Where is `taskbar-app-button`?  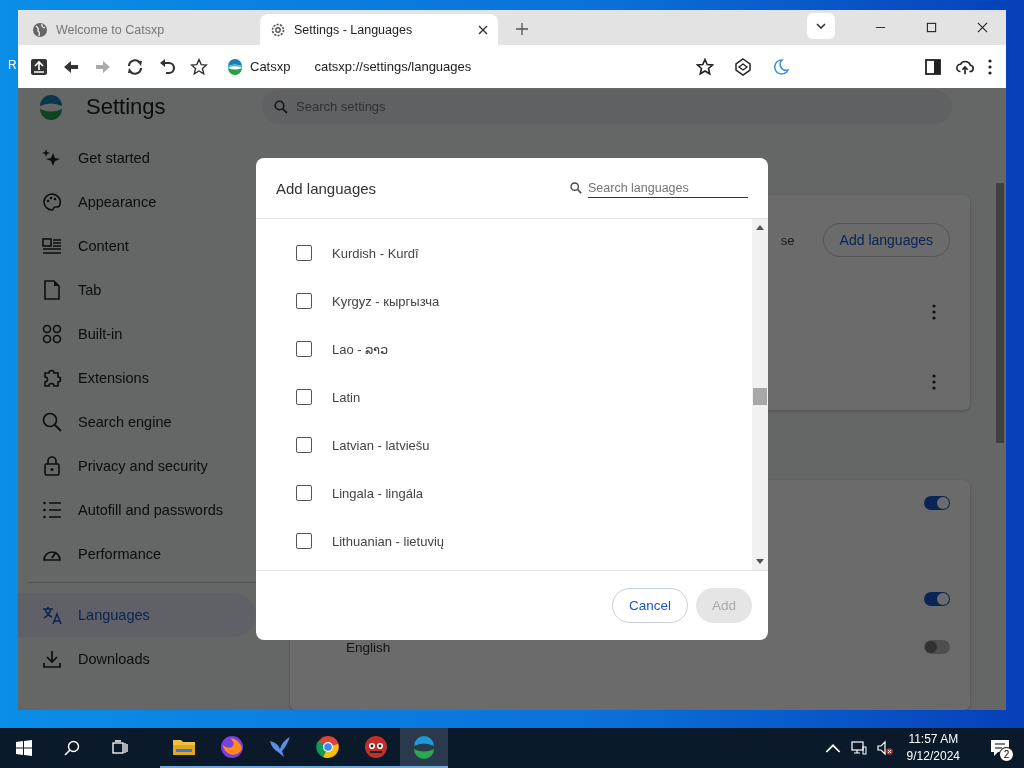
taskbar-app-button is located at coordinates (424, 748).